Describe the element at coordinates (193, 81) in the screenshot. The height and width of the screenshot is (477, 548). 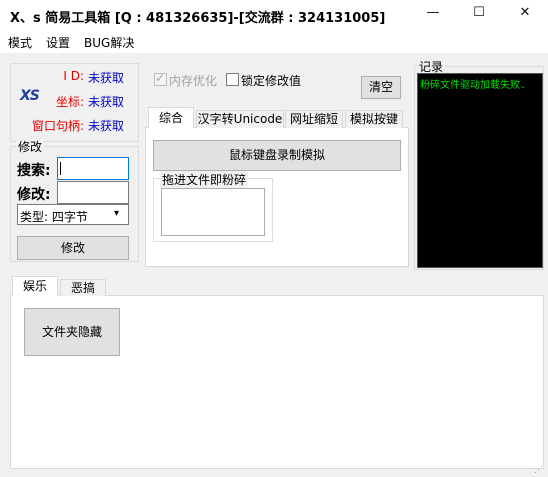
I see `memory-optimize-label: 内存优化` at that location.